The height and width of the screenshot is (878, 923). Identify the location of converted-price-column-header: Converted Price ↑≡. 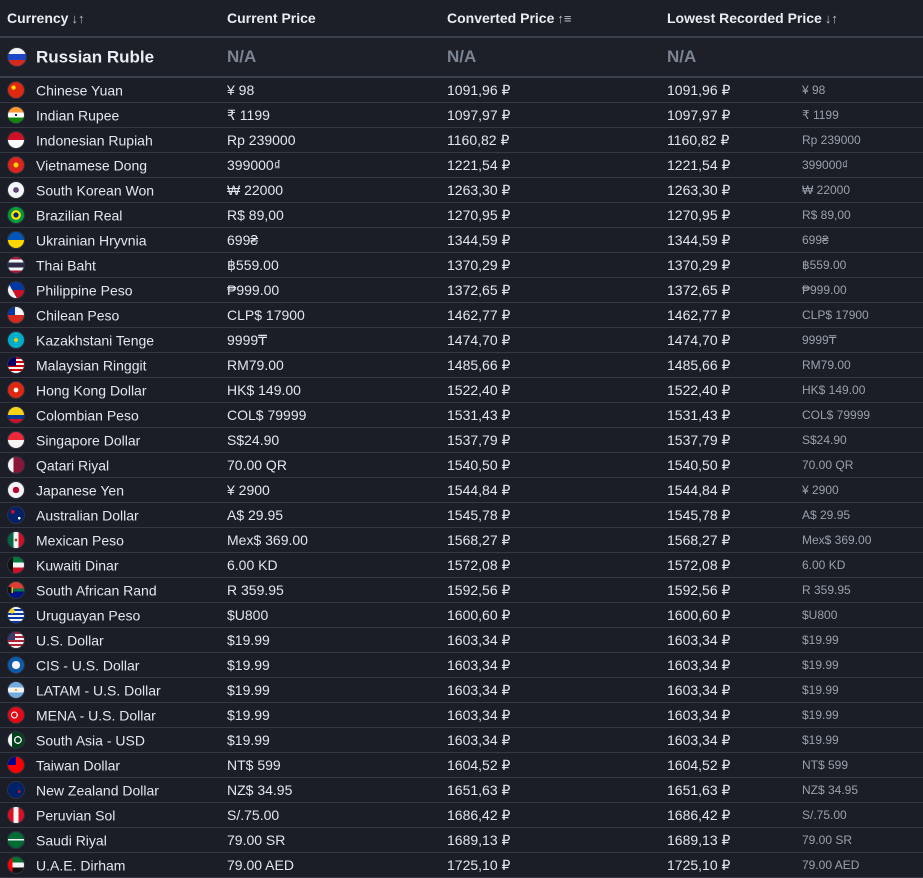
(550, 19).